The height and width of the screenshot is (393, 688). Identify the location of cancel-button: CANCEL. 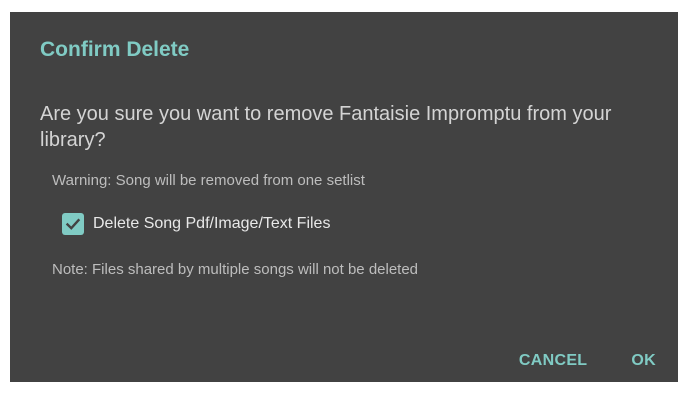
(553, 361).